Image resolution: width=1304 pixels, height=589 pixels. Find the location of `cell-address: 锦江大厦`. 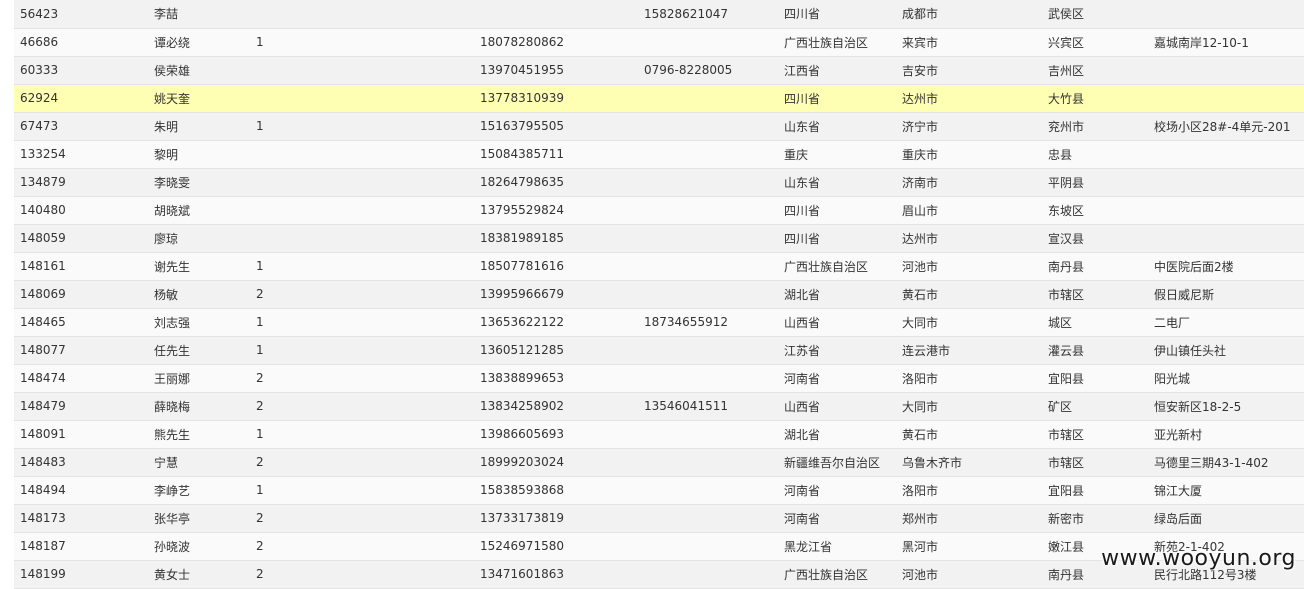

cell-address: 锦江大厦 is located at coordinates (1226, 490).